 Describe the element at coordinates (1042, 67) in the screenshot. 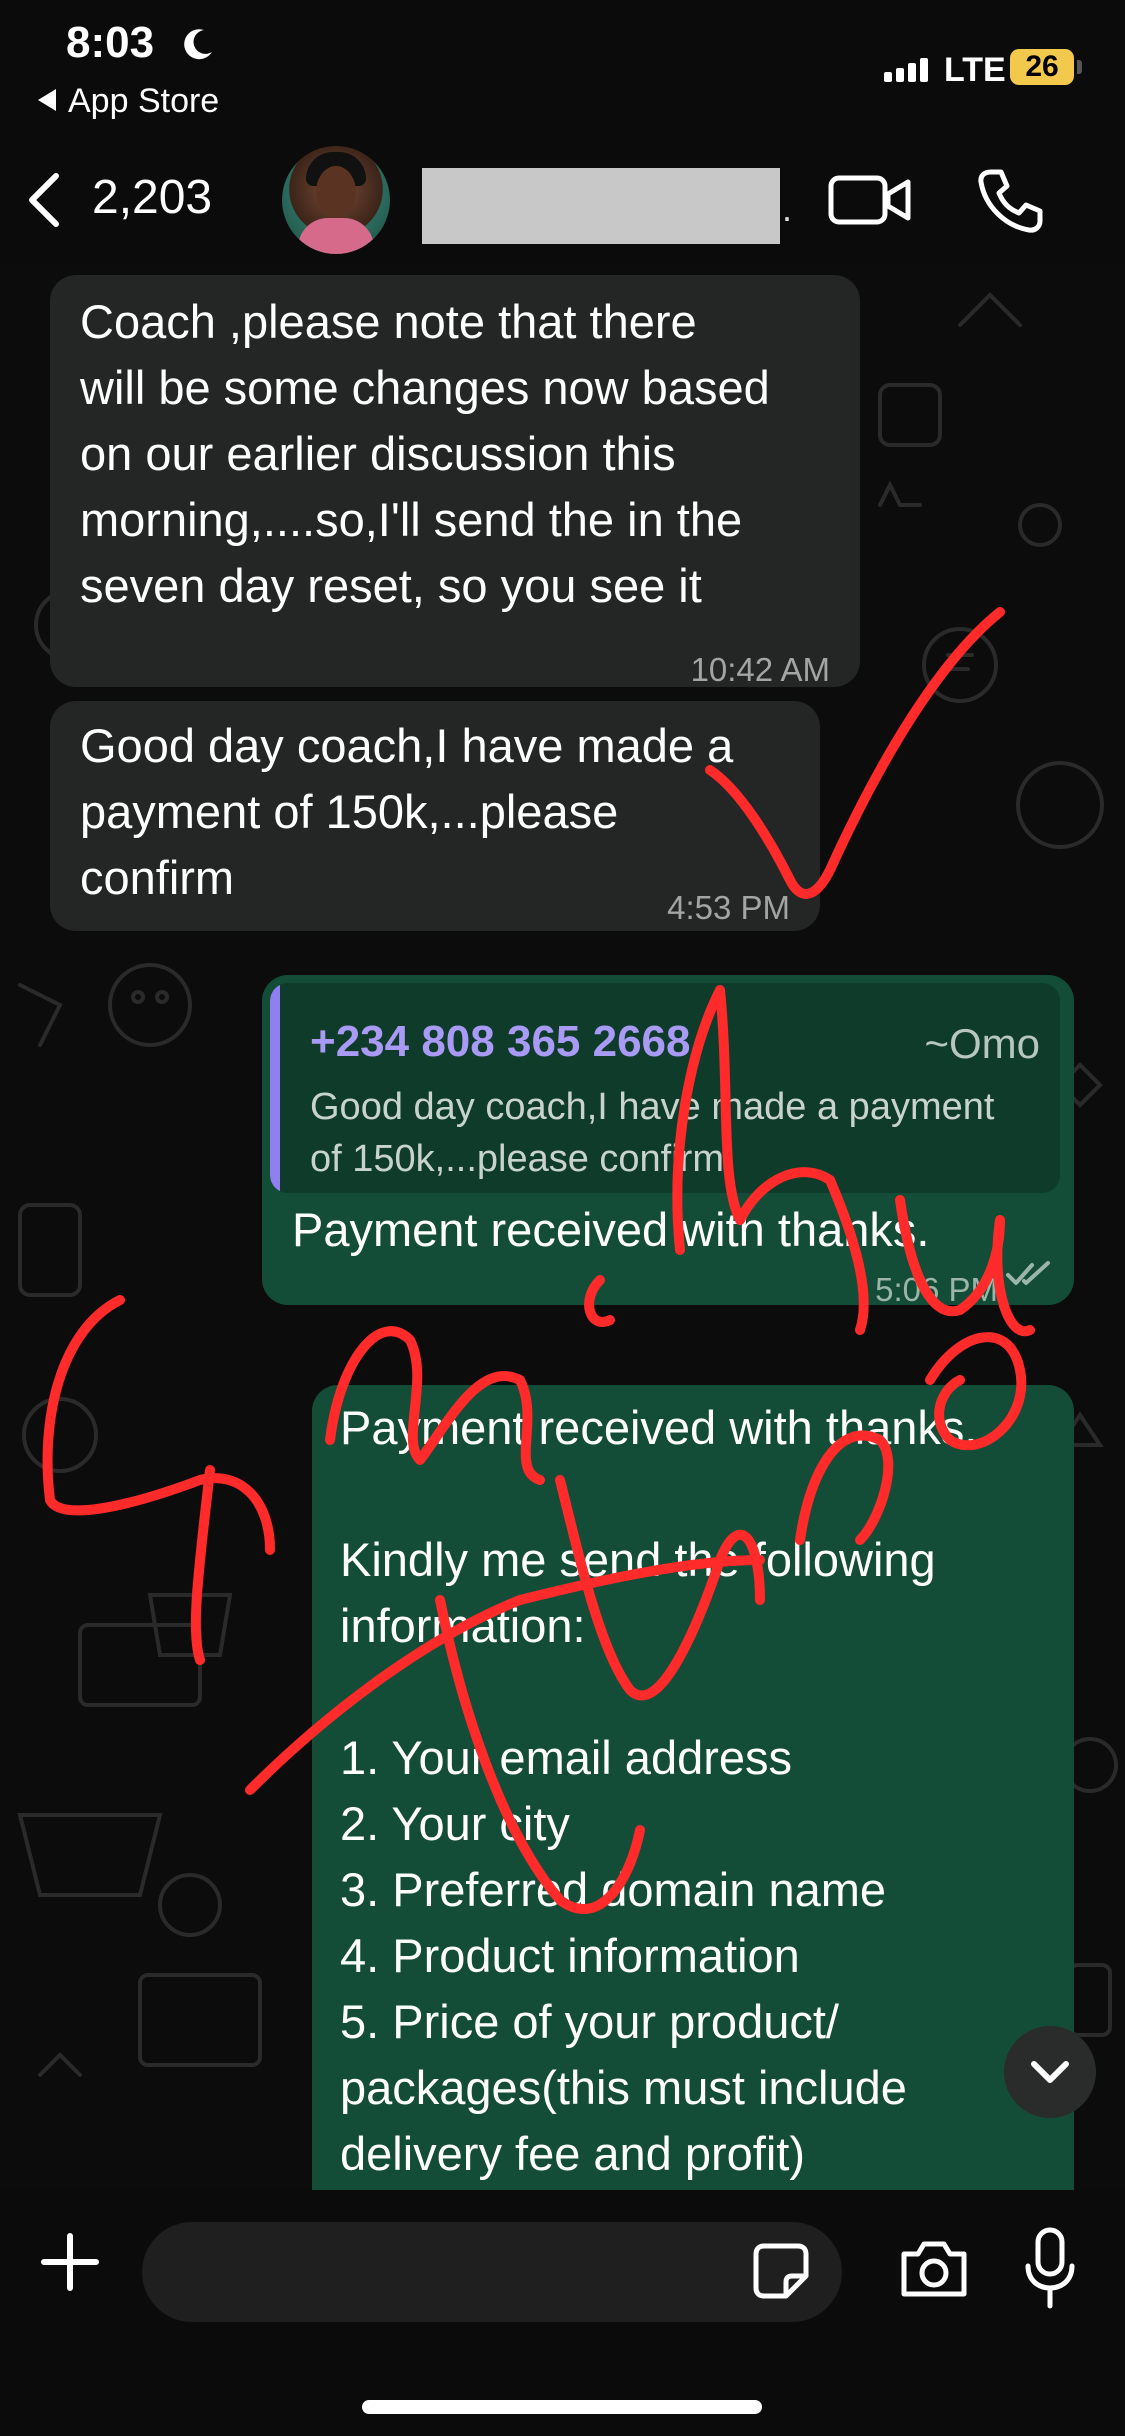

I see `battery-level: 26` at that location.